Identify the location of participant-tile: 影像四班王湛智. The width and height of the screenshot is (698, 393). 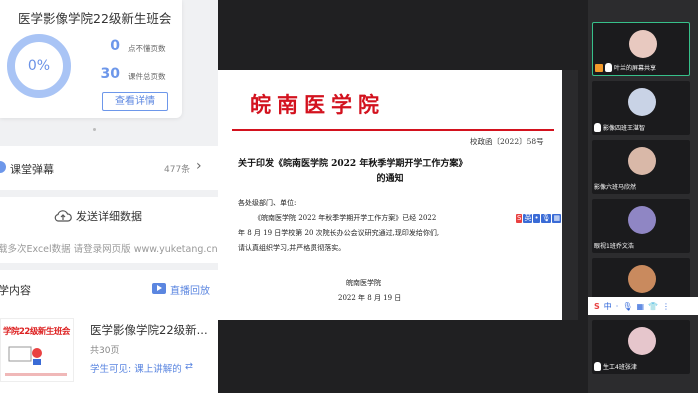
(641, 108).